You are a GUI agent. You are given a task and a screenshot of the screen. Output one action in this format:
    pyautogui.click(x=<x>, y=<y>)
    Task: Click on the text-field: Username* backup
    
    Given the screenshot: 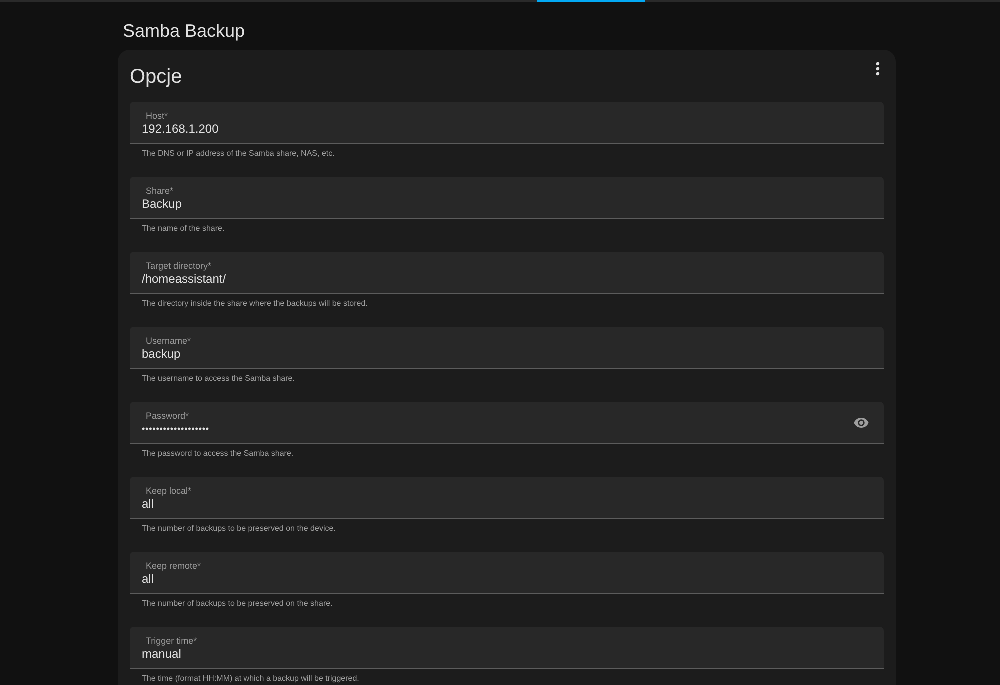 What is the action you would take?
    pyautogui.click(x=507, y=348)
    